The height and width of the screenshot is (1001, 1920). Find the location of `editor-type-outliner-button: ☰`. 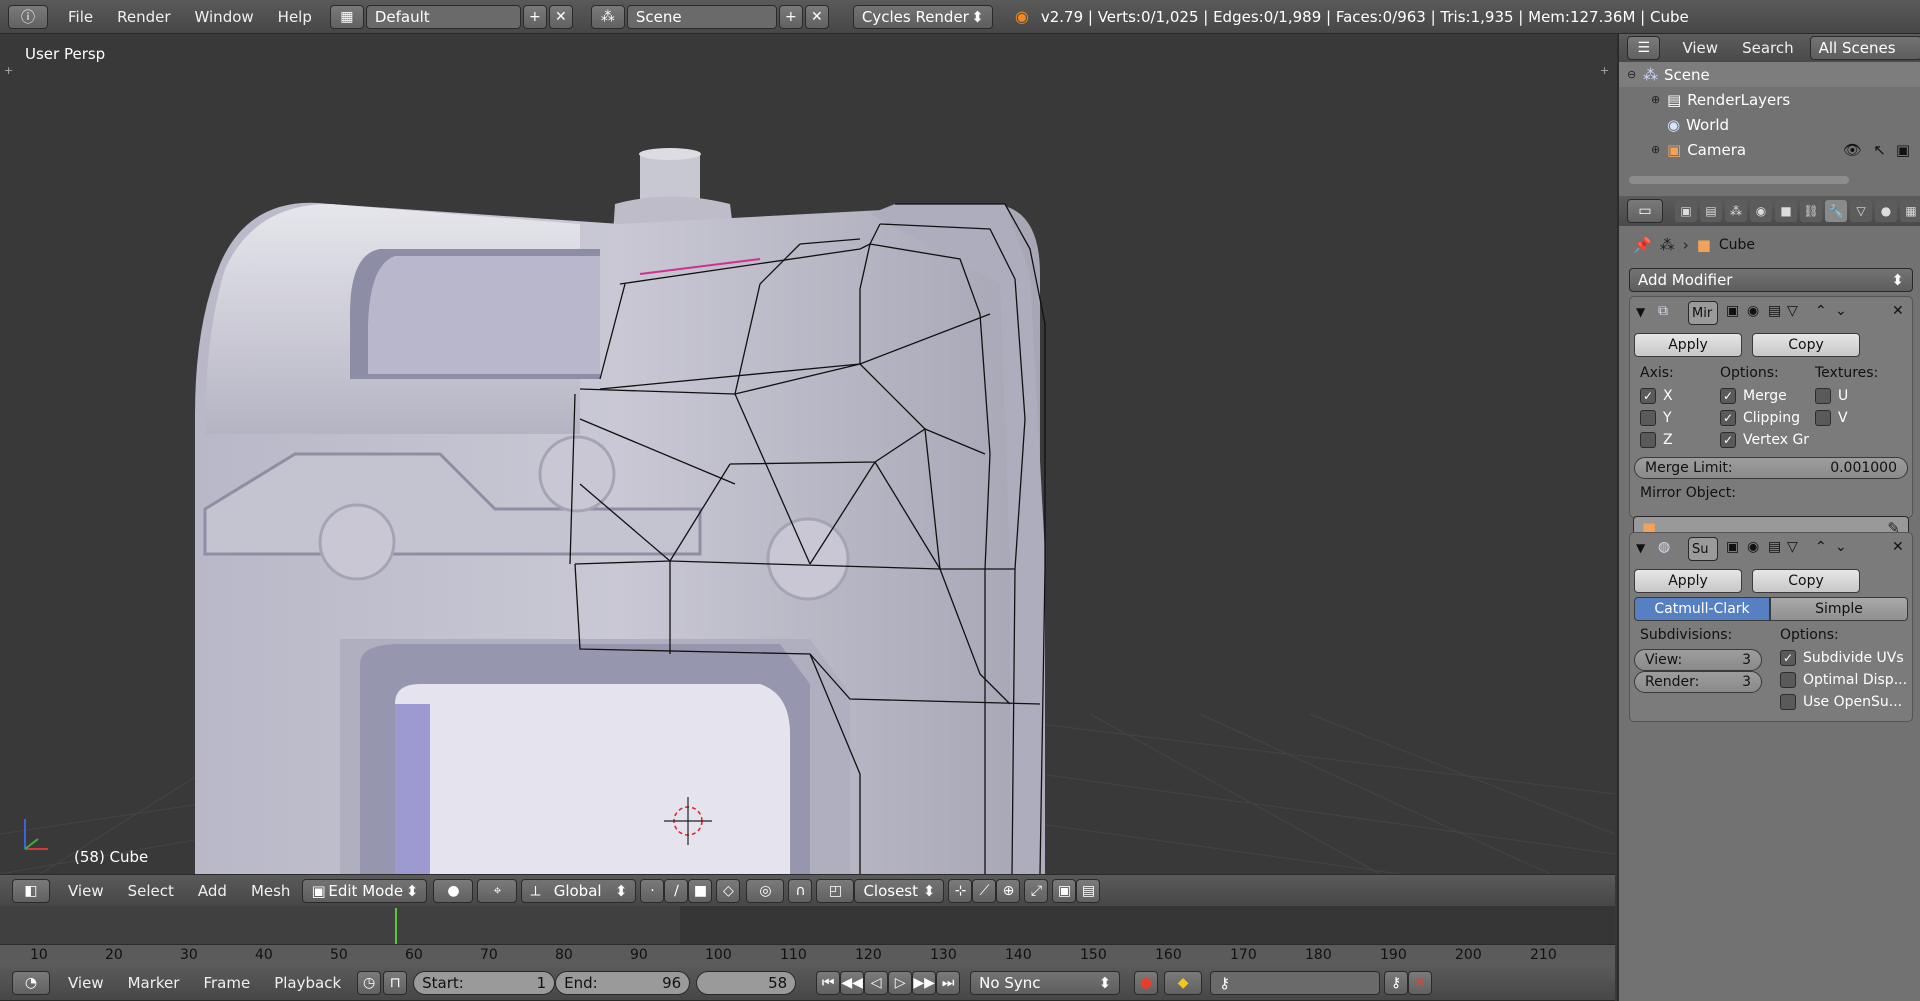

editor-type-outliner-button: ☰ is located at coordinates (1644, 48).